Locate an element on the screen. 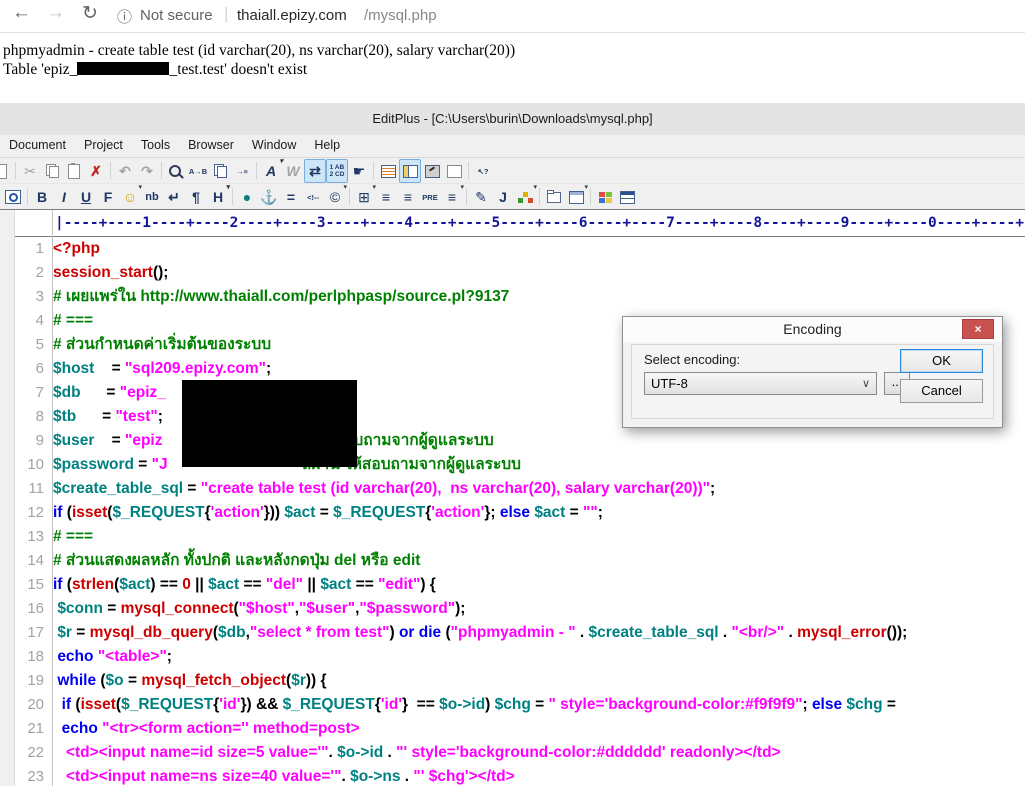 This screenshot has width=1025, height=786. page-text-line2: Table 'epiz_ _test.test' doesn't exist is located at coordinates (155, 69).